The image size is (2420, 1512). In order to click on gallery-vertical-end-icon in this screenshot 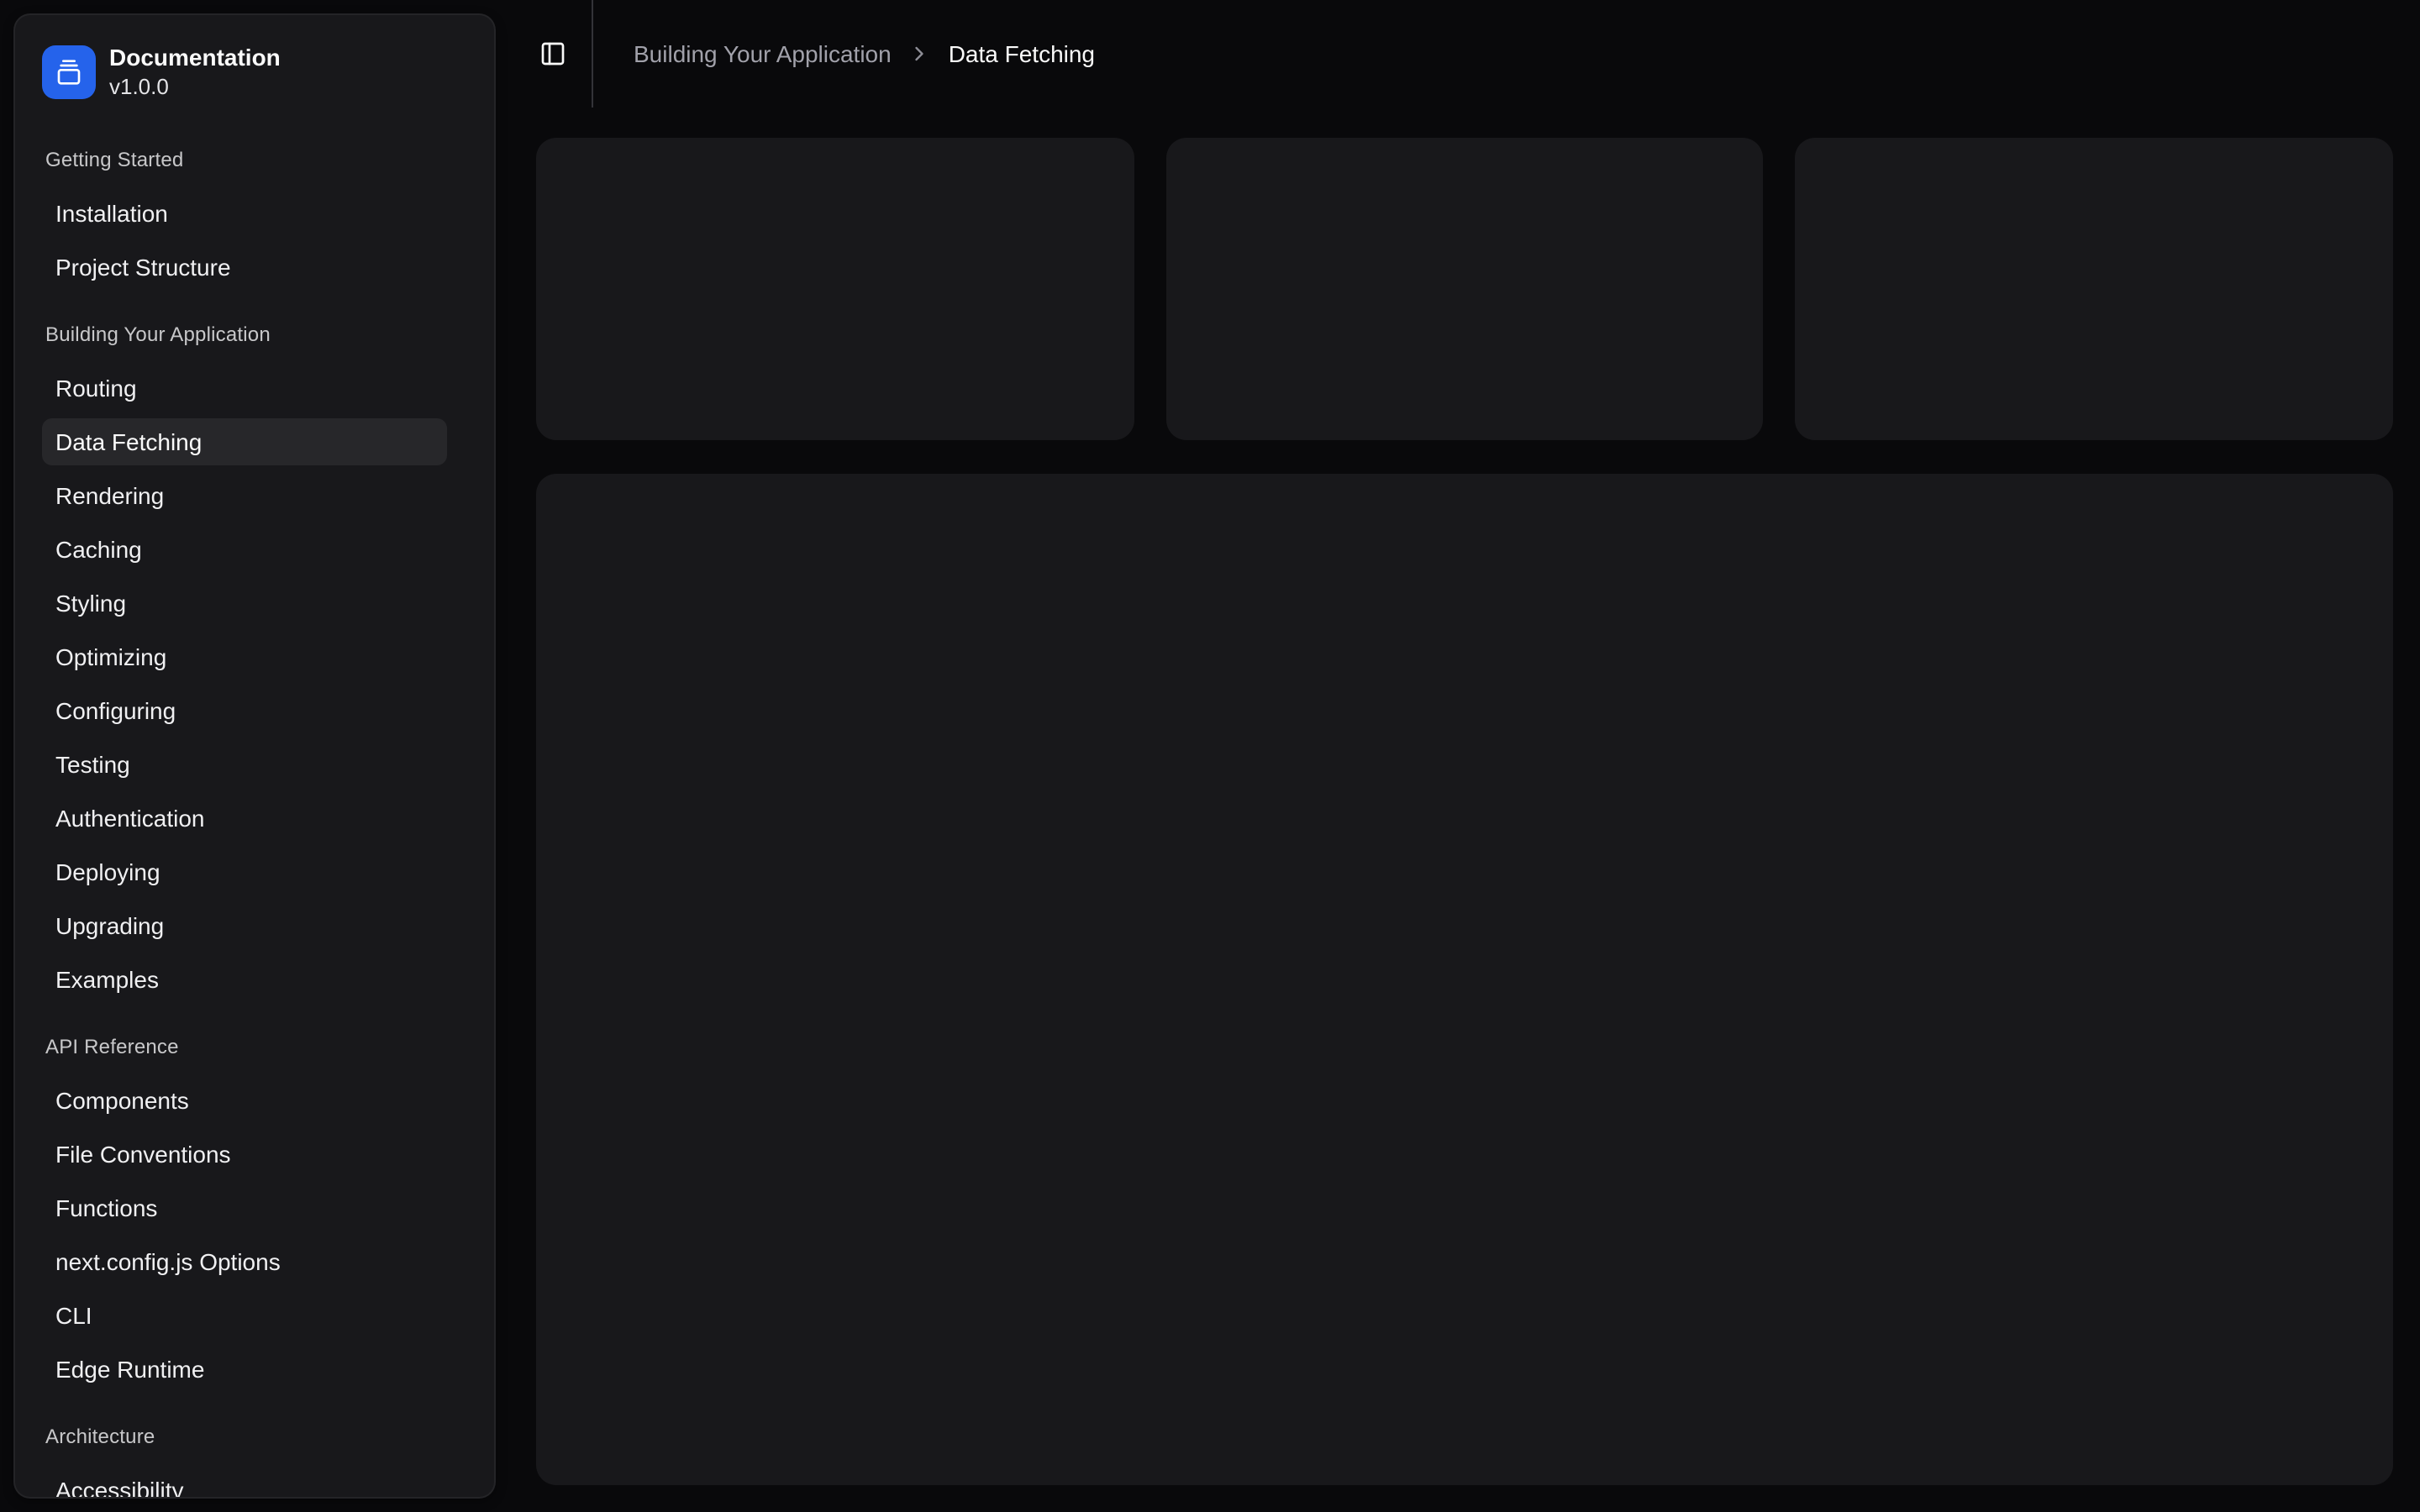, I will do `click(68, 72)`.